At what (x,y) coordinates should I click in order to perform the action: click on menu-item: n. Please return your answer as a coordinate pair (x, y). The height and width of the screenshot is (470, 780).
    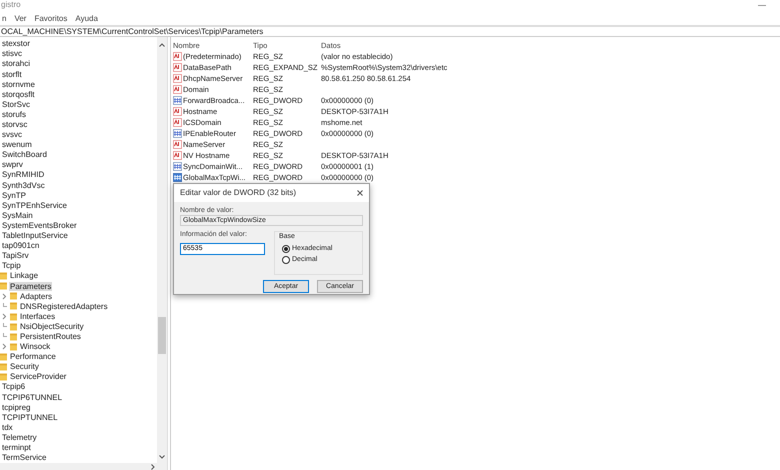
    Looking at the image, I should click on (4, 19).